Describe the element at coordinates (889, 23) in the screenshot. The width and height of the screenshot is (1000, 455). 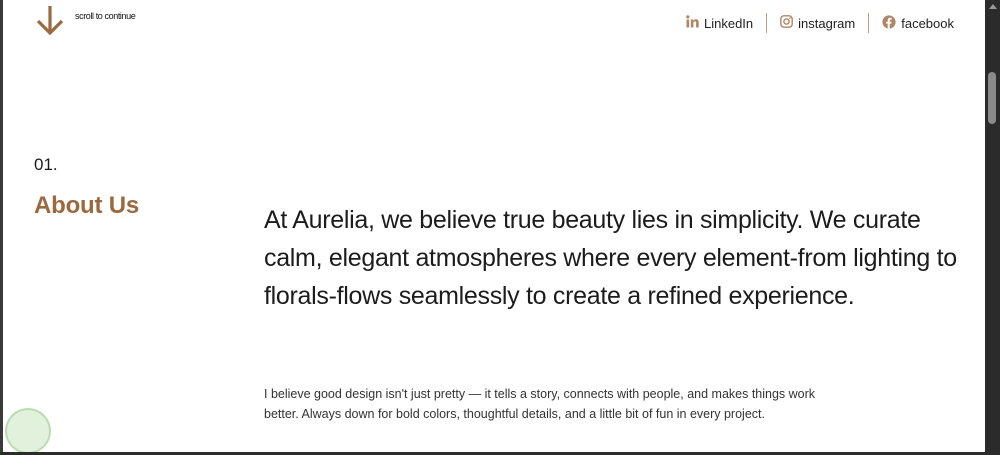
I see `facebook-icon` at that location.